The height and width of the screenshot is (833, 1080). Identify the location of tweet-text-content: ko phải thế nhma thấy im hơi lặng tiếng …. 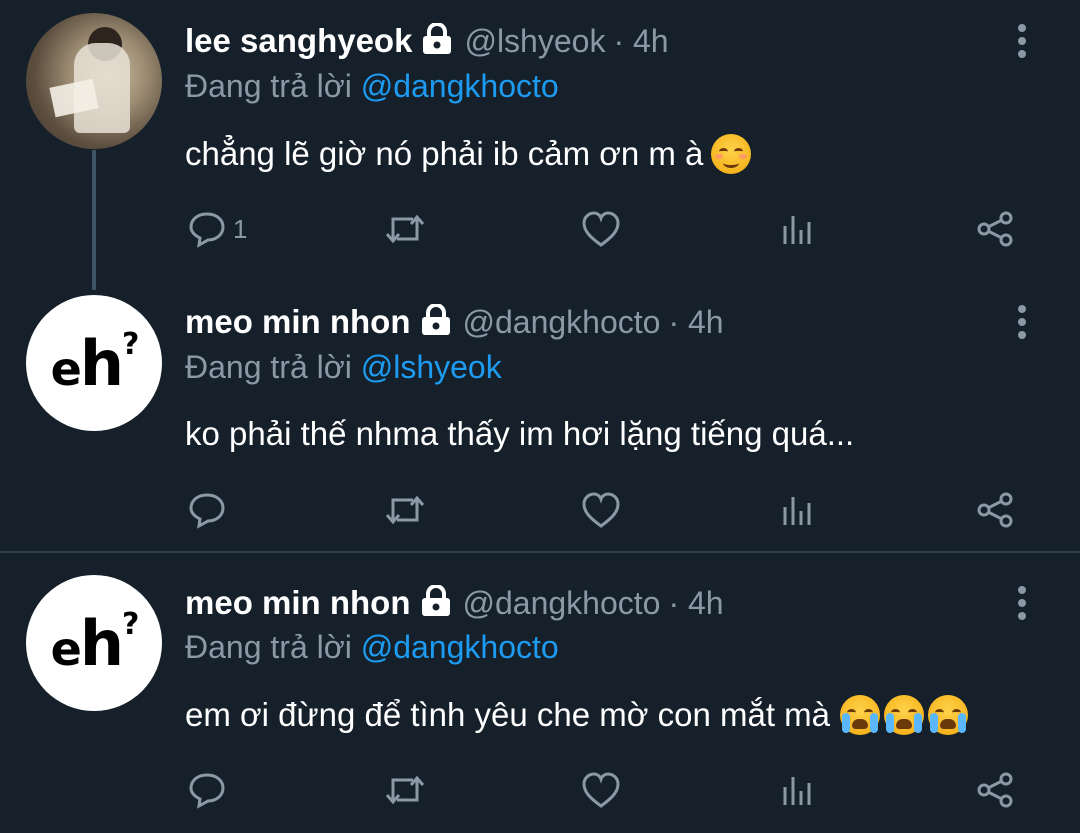
(520, 433).